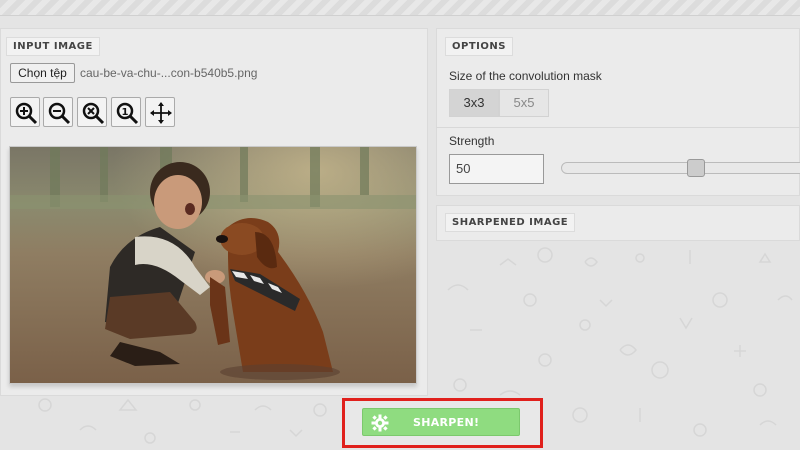  Describe the element at coordinates (479, 46) in the screenshot. I see `options-title: OPTIONS` at that location.